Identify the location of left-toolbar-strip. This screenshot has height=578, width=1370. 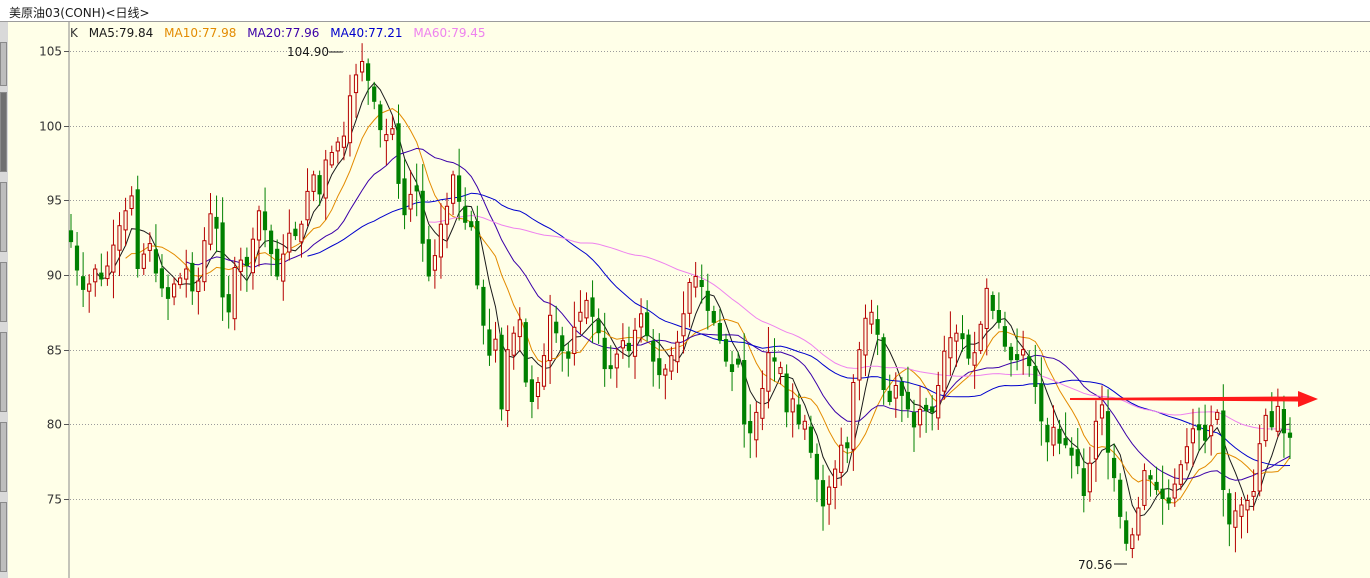
(4, 300).